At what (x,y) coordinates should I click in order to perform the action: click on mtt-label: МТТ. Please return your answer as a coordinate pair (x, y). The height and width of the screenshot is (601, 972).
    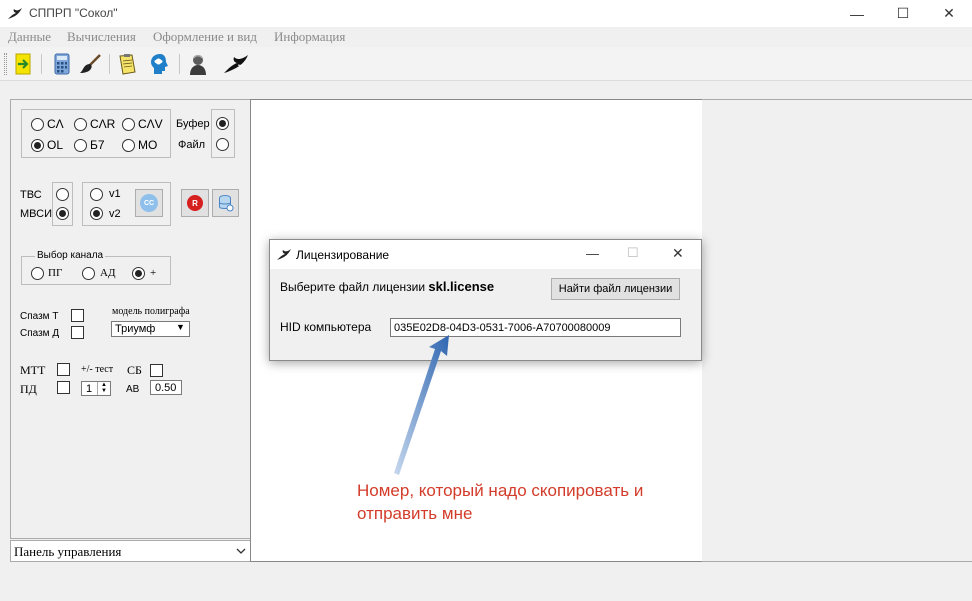
    Looking at the image, I should click on (33, 370).